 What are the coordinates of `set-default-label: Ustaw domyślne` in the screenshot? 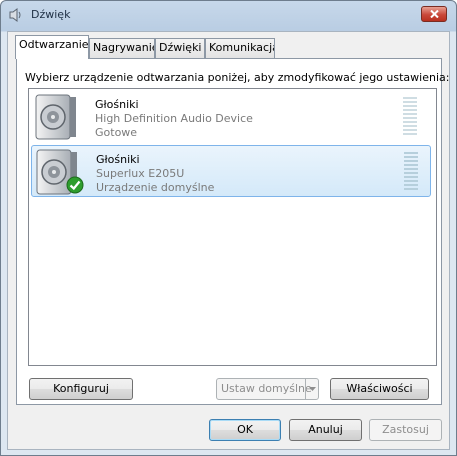 It's located at (266, 388).